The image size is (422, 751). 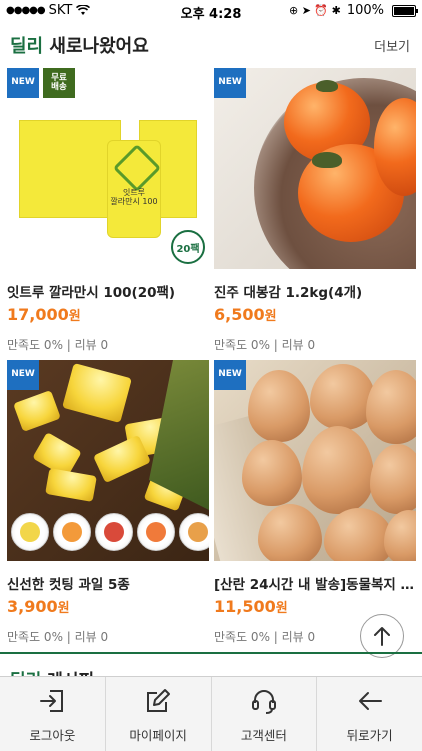 I want to click on product-name: [산란 24시간 내 발송]동물복지 유정란, so click(x=315, y=583).